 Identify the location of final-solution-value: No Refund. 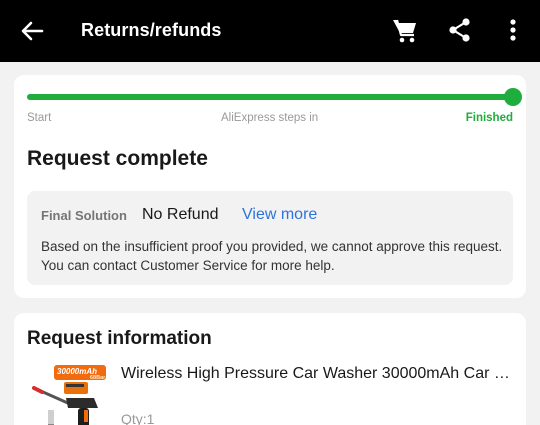
(180, 214).